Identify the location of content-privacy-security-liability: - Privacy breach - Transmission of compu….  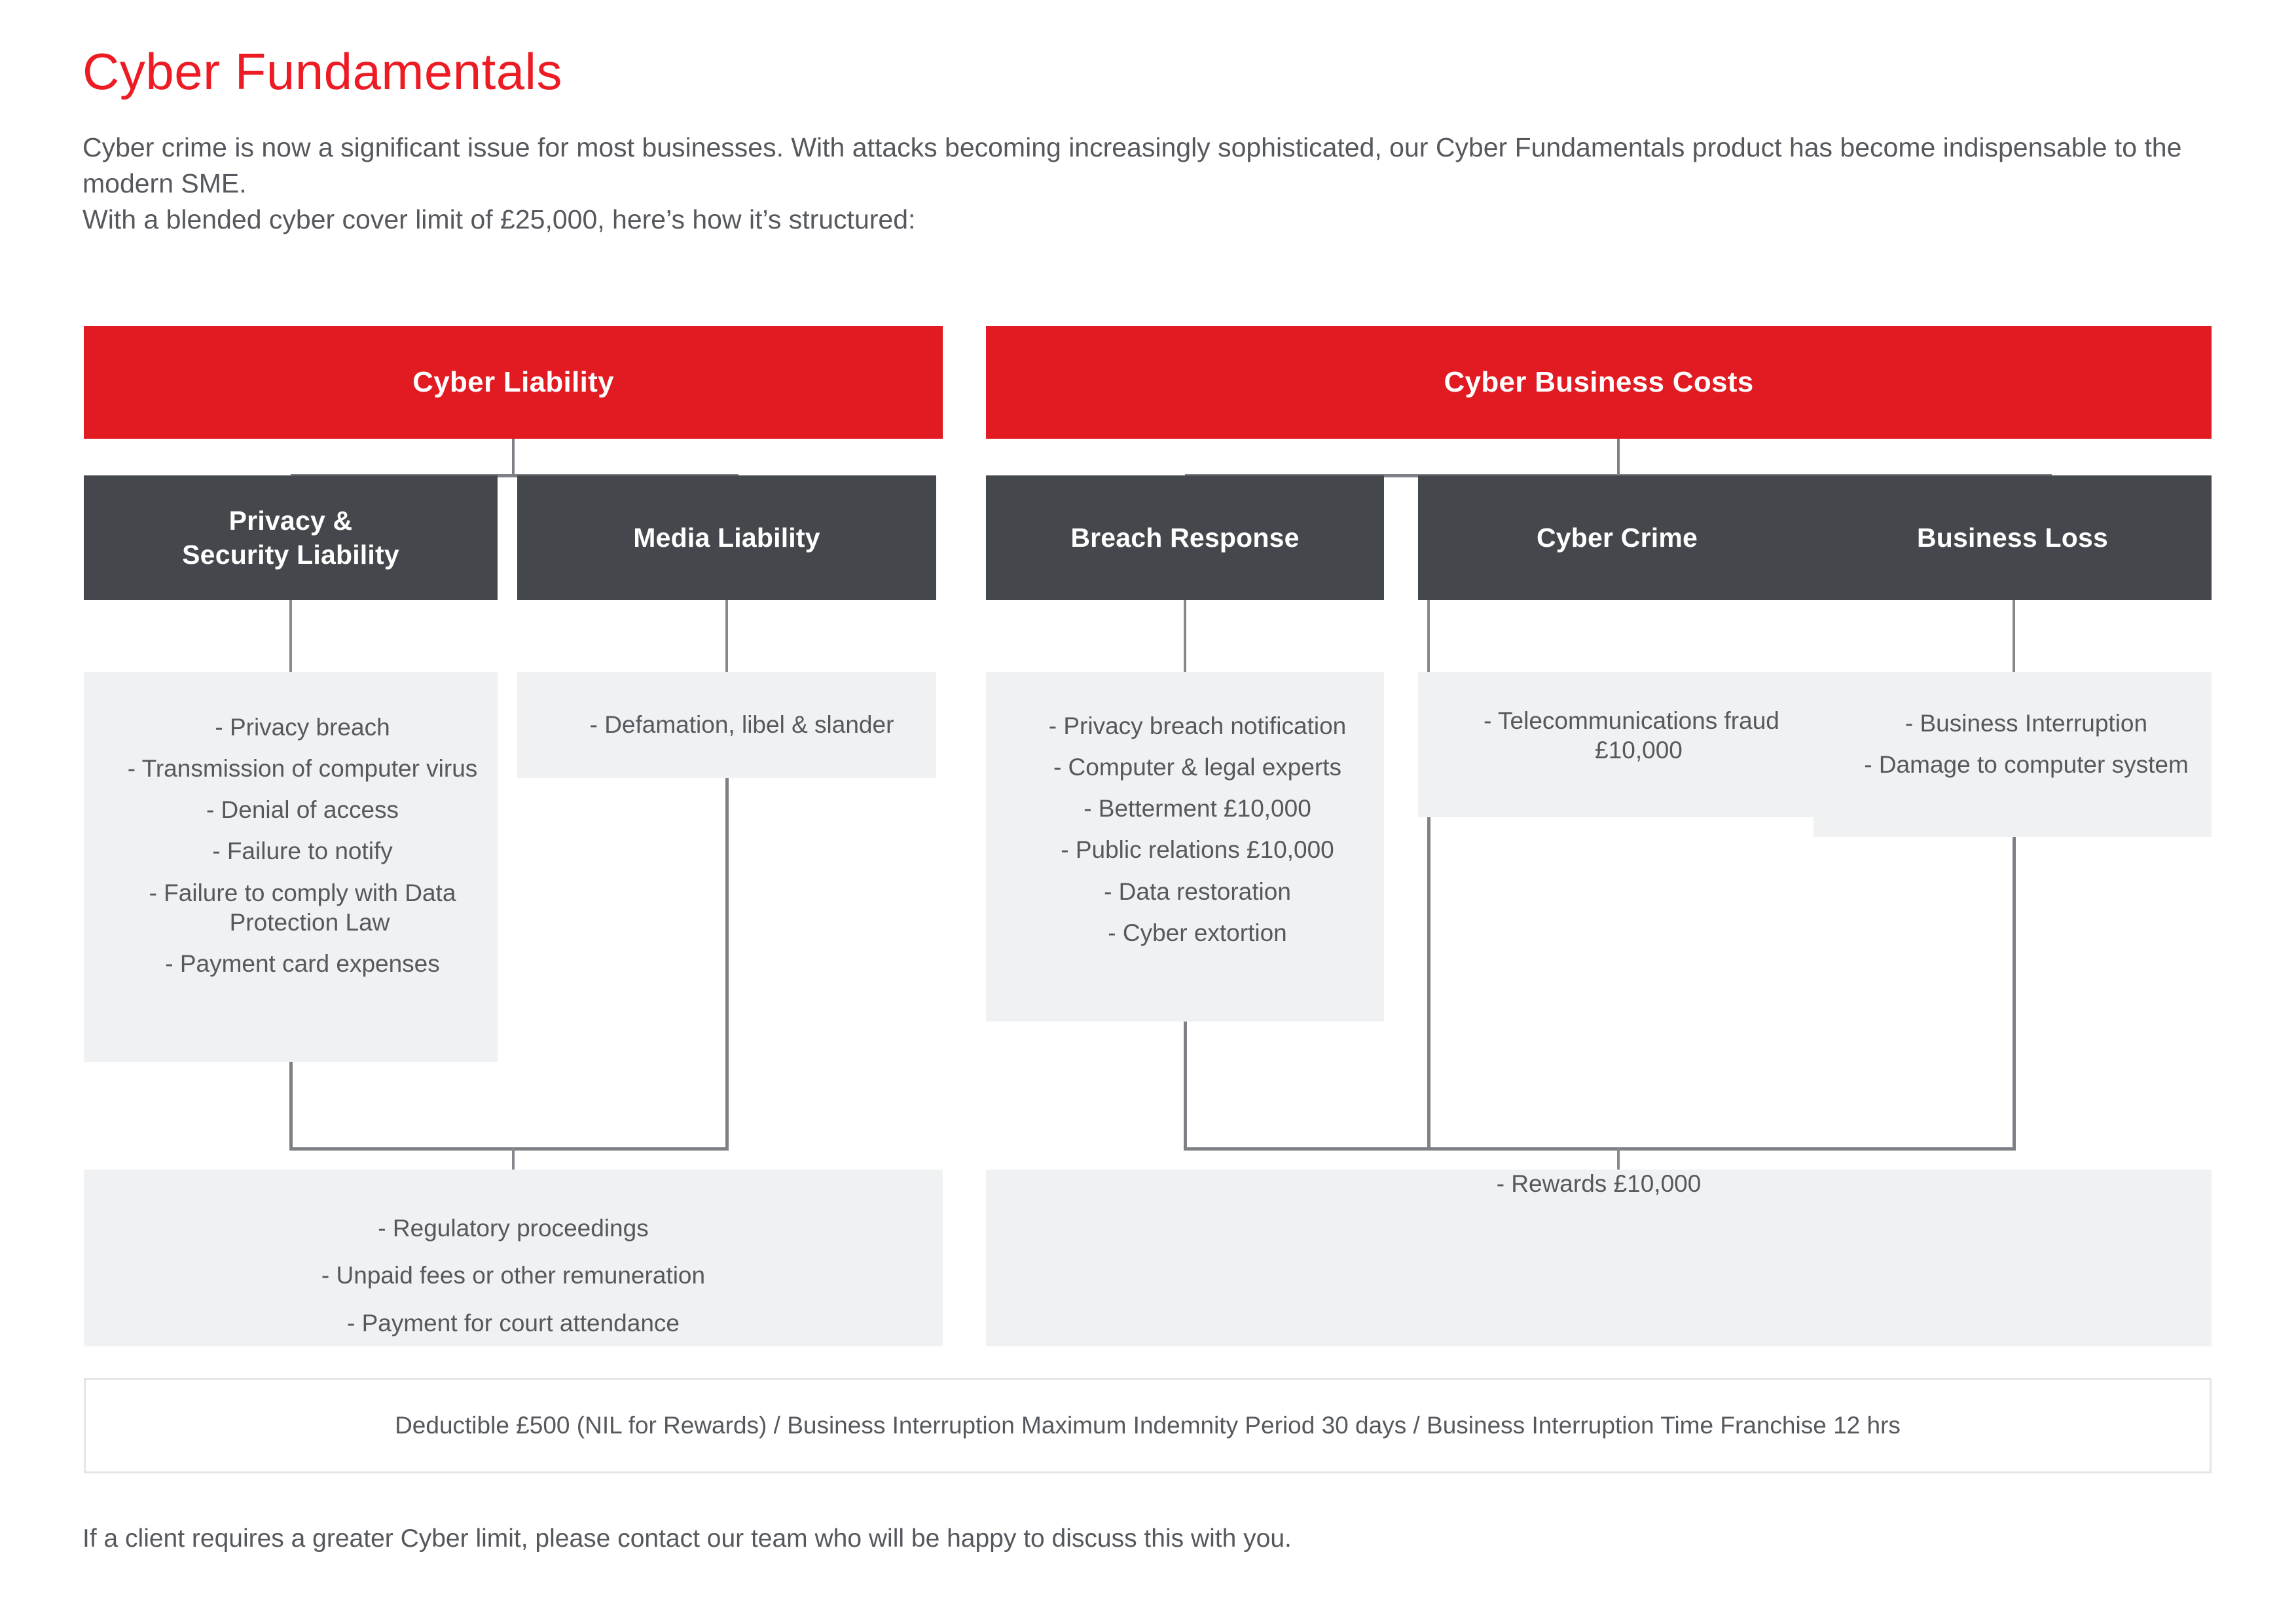
(291, 867).